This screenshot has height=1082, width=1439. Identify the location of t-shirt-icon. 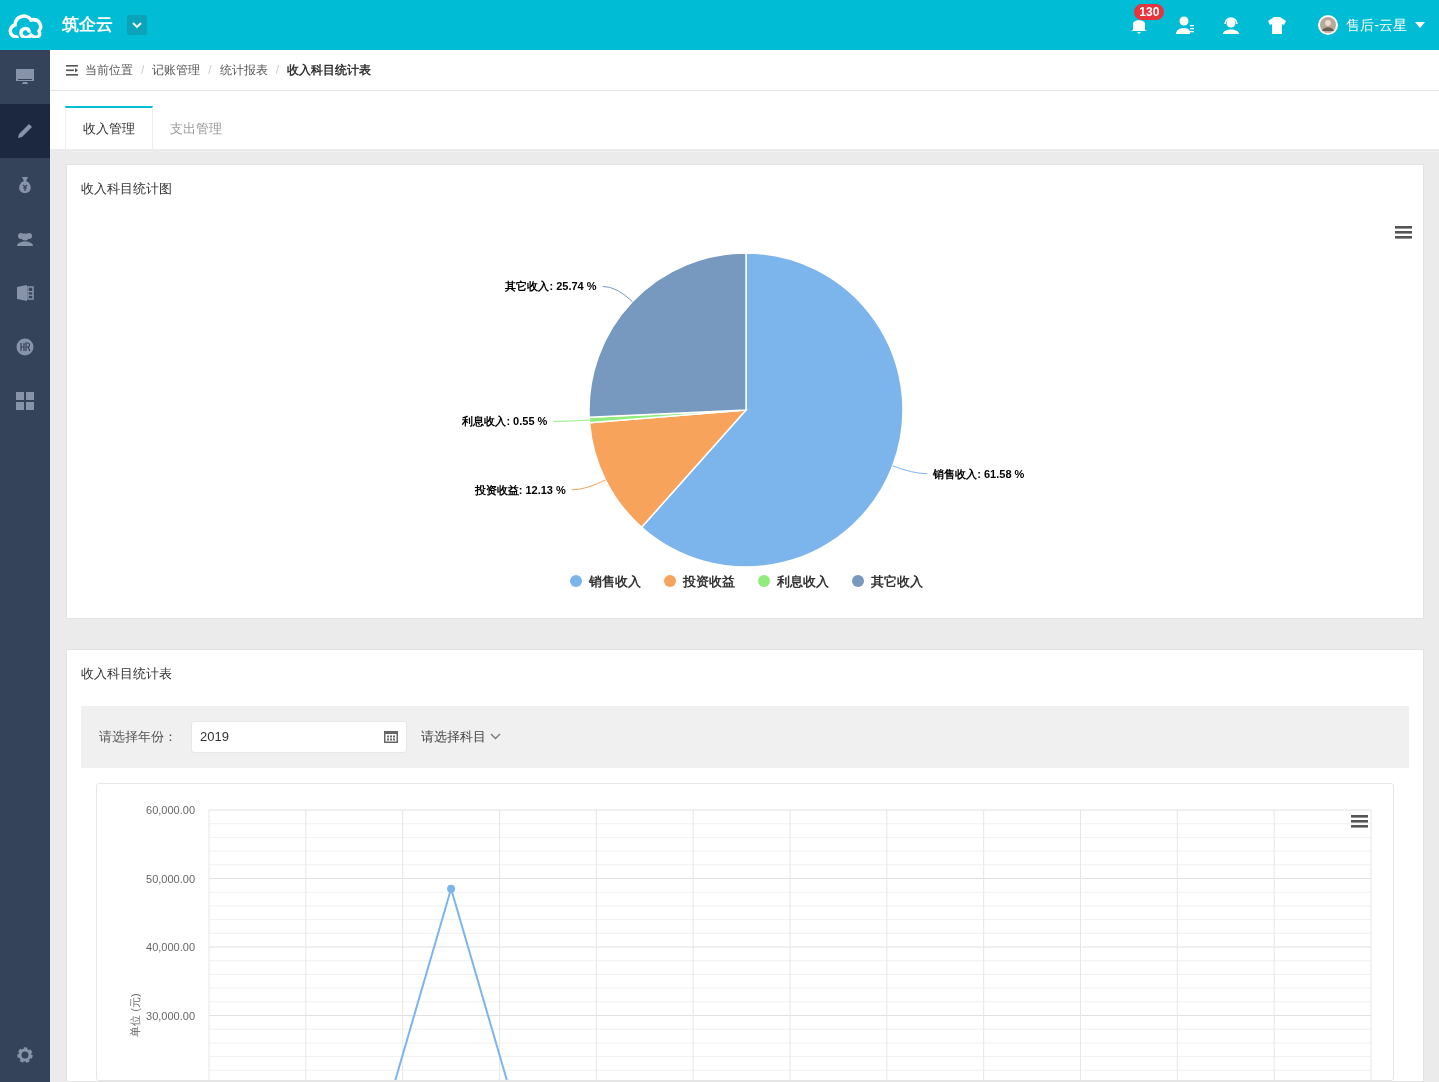
(1277, 25).